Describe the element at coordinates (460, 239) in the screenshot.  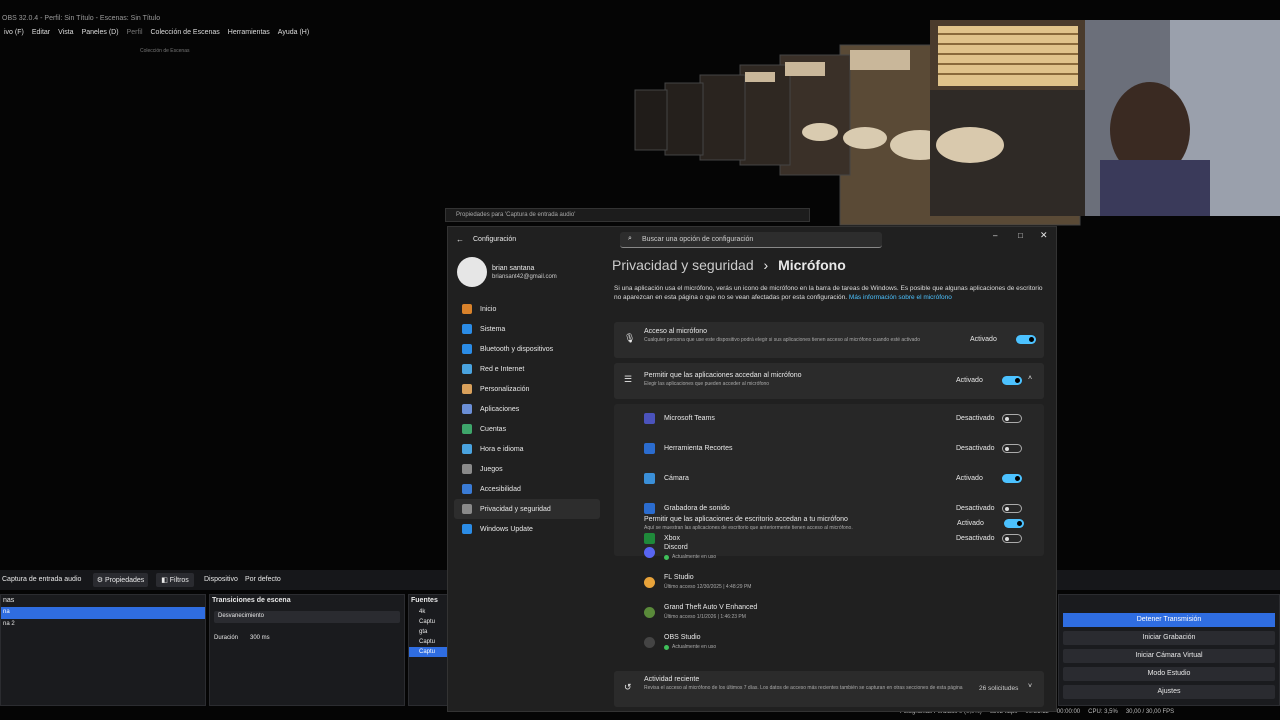
I see `back-arrow-icon: ←` at that location.